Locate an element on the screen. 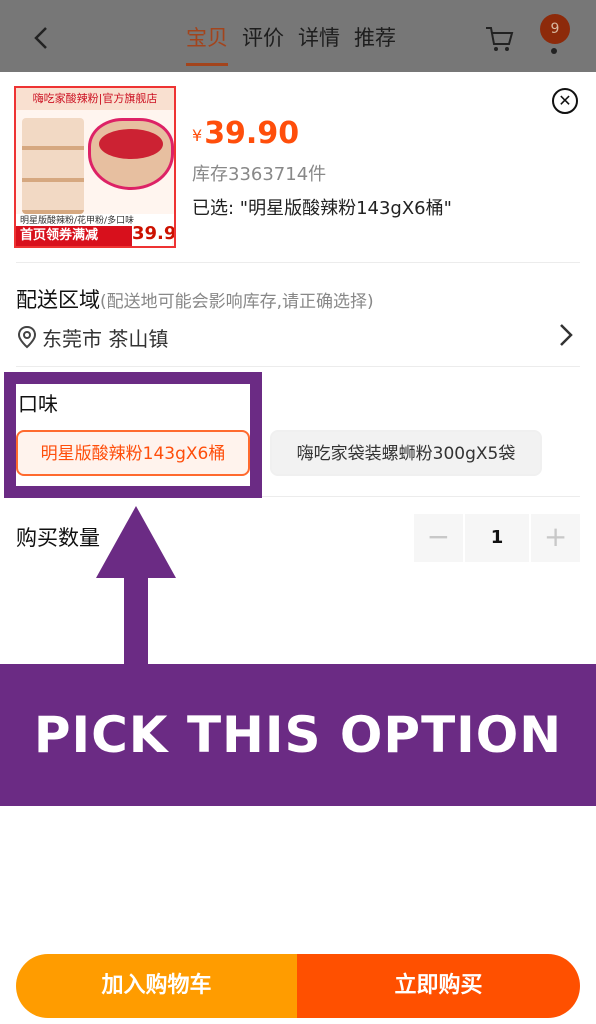 This screenshot has height=1024, width=596. product-price: ¥39.90 is located at coordinates (245, 133).